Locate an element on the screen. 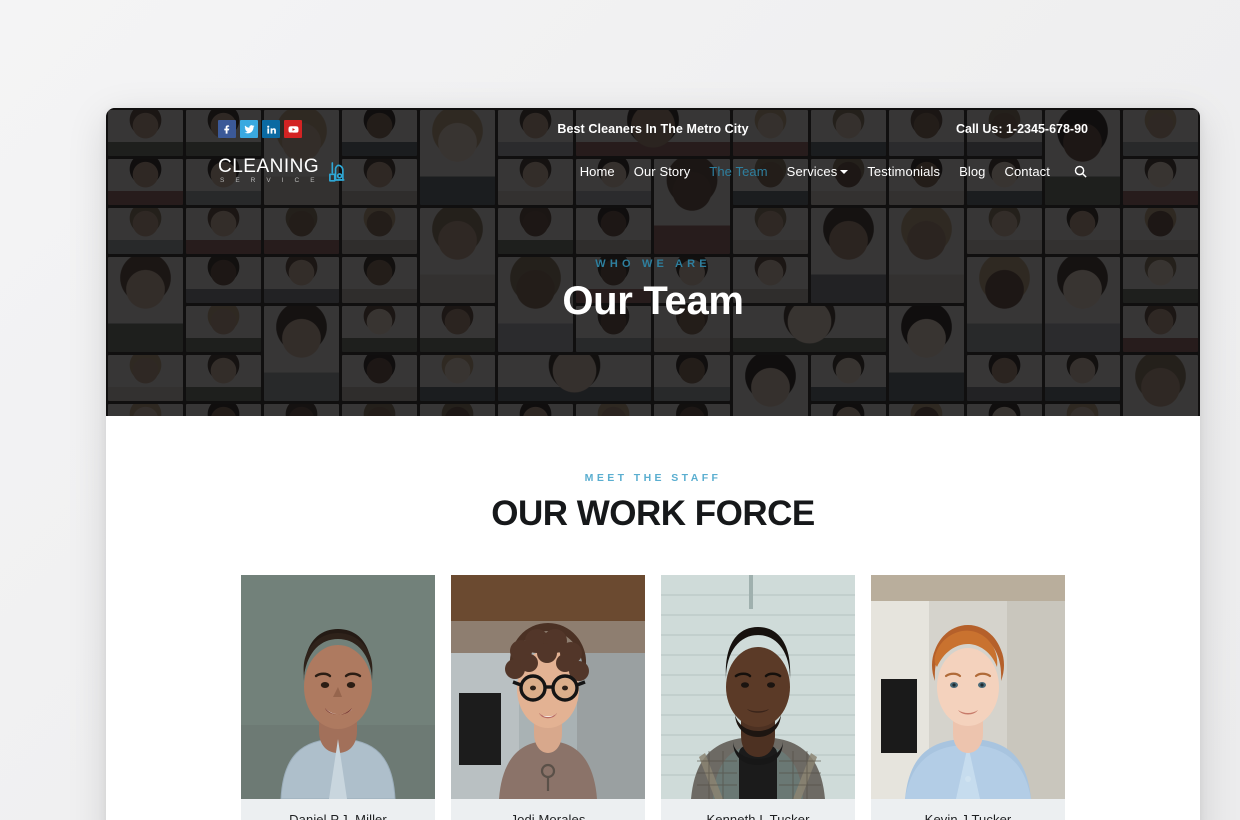  nav-item-home: Home is located at coordinates (597, 171).